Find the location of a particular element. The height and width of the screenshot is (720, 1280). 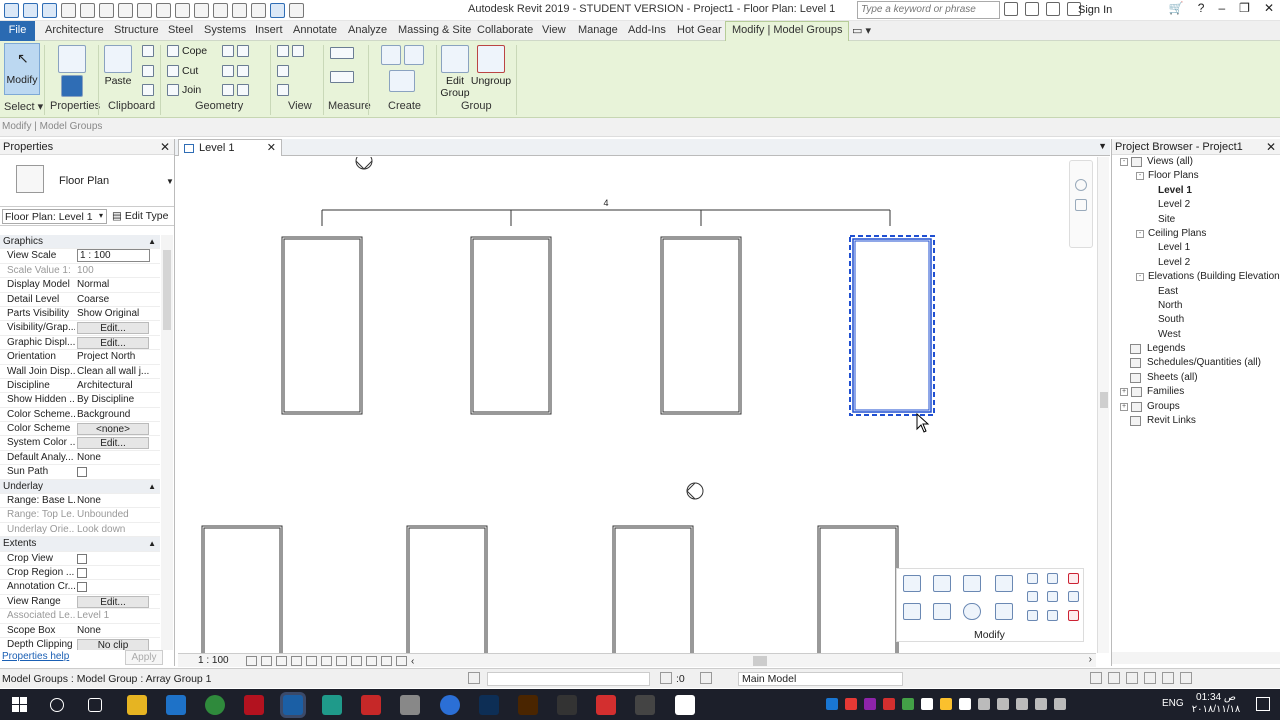

minimize-icon: – is located at coordinates (1221, 8).